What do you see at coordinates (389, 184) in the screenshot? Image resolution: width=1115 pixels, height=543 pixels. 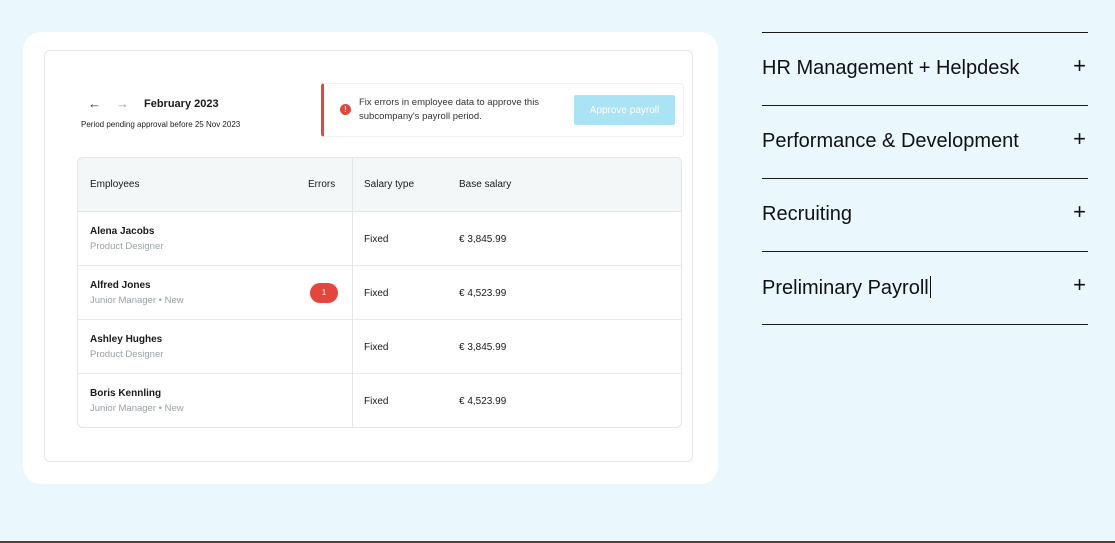 I see `header-salary-type: Salary type` at bounding box center [389, 184].